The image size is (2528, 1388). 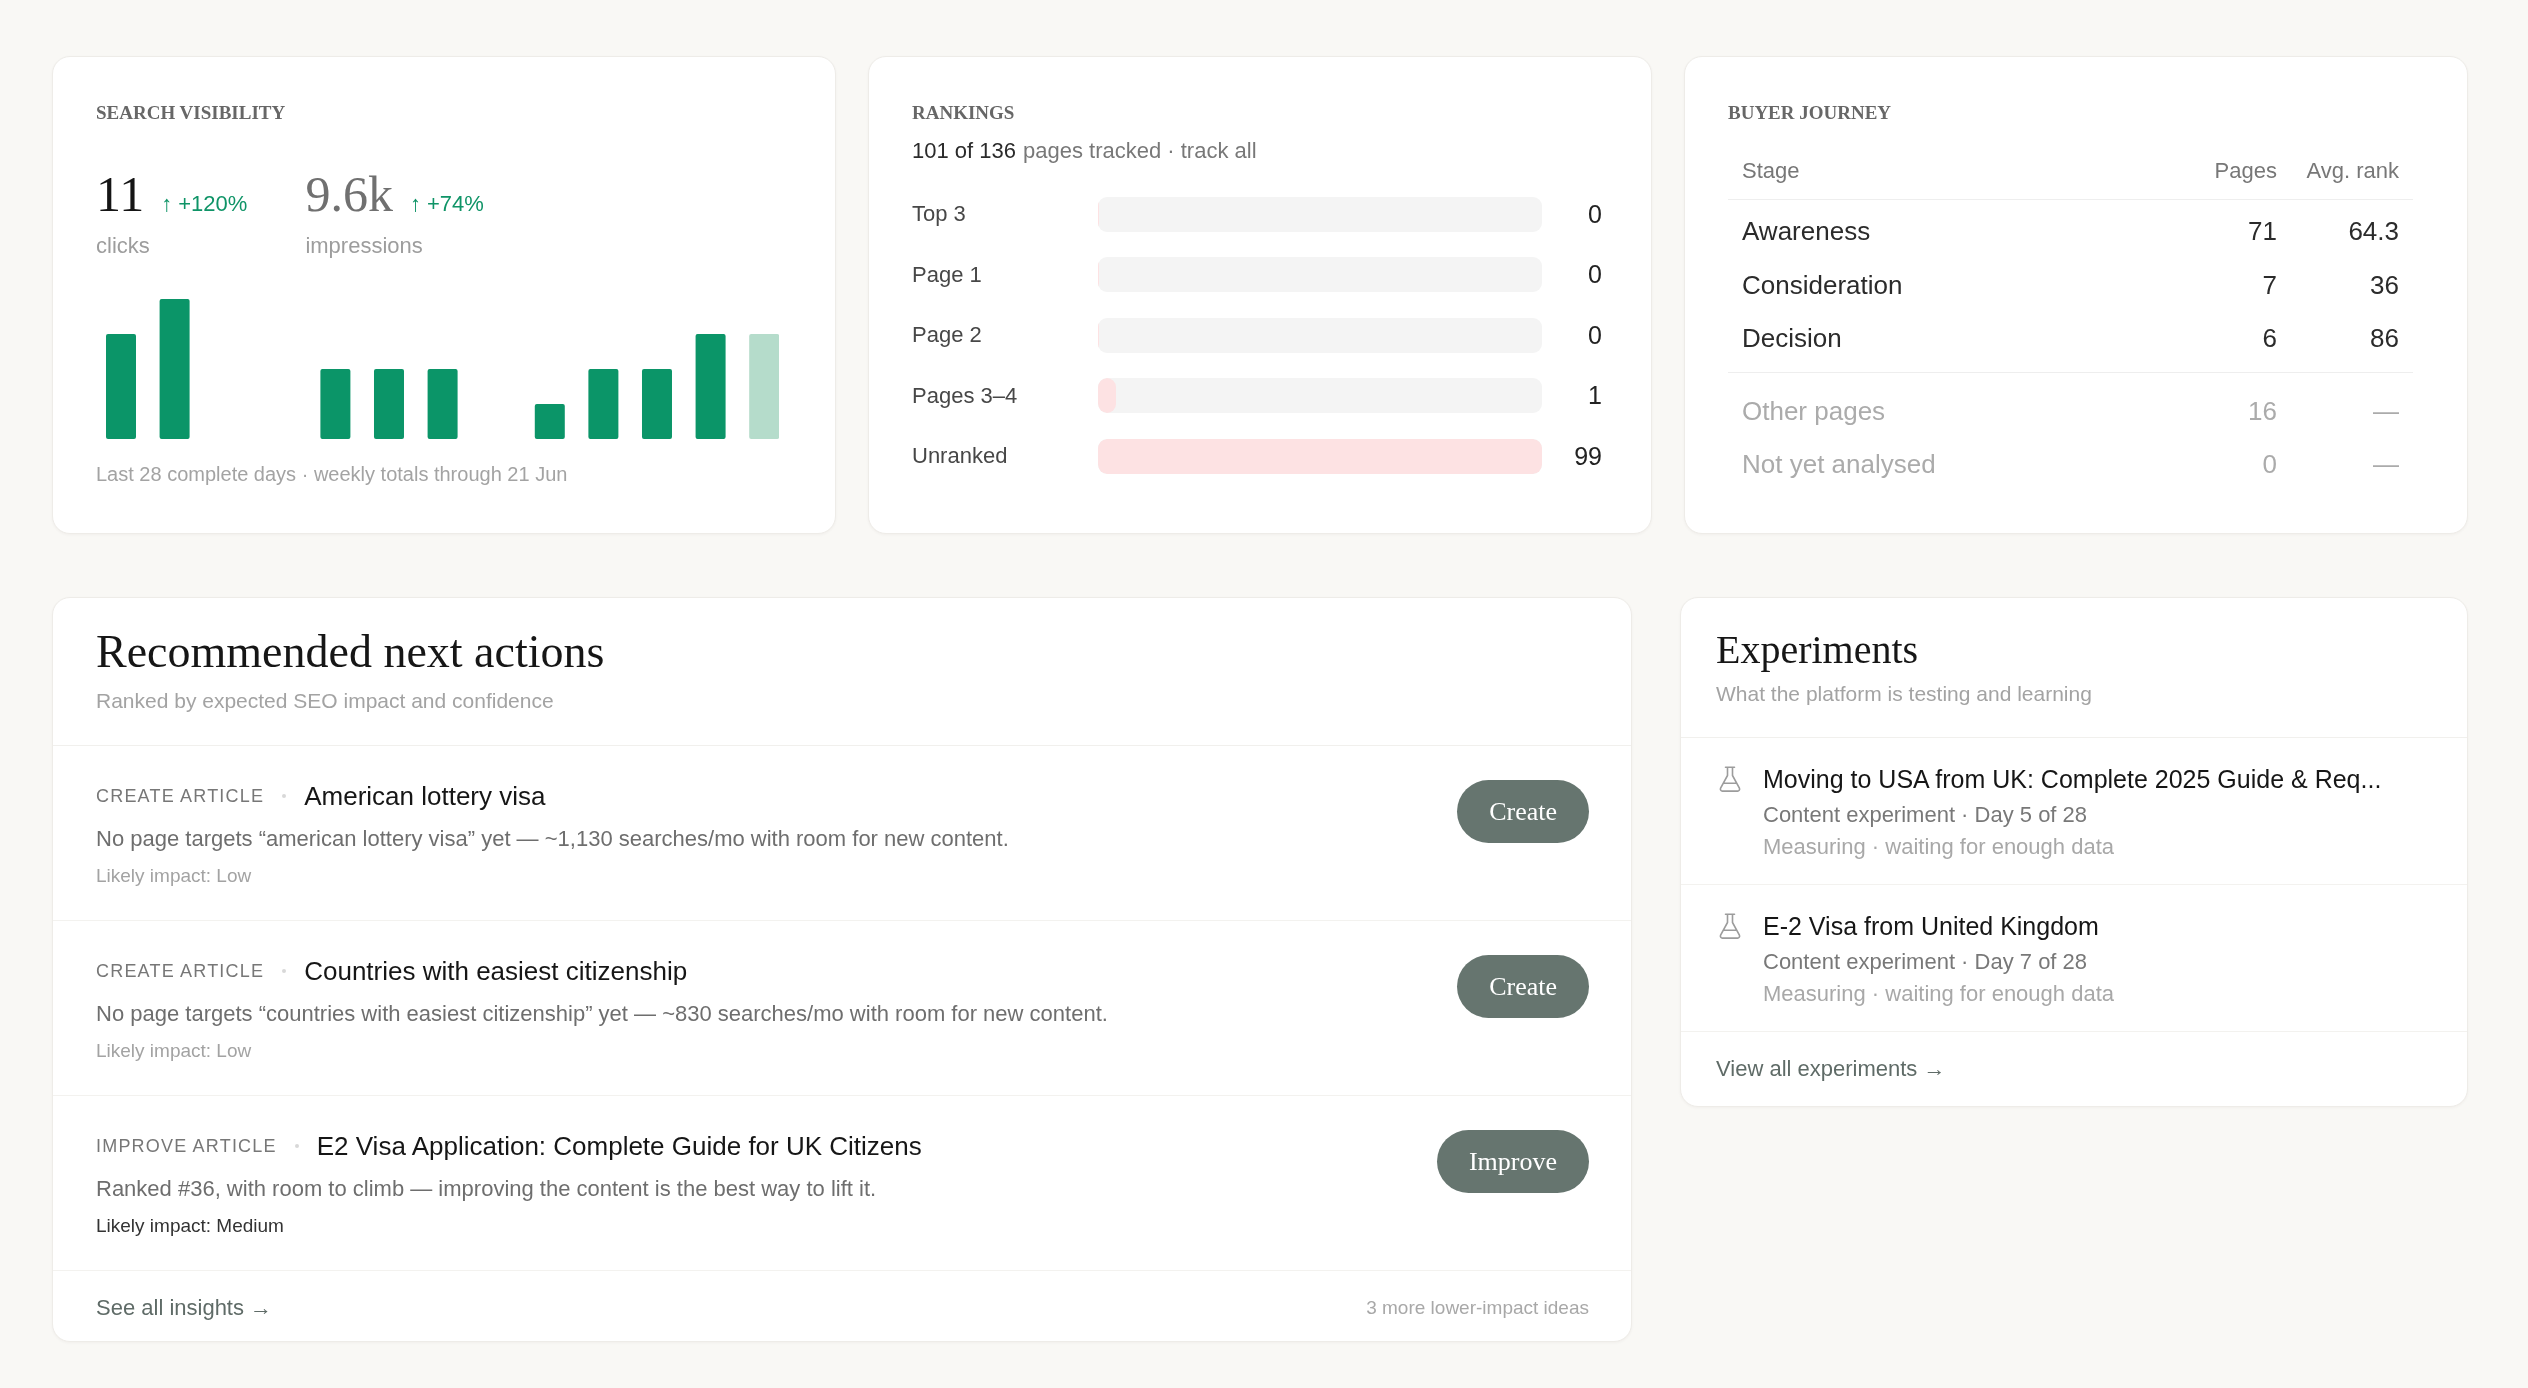 I want to click on chart-caption: Last 28 complete days · weekly totals through 21 Jun, so click(x=332, y=474).